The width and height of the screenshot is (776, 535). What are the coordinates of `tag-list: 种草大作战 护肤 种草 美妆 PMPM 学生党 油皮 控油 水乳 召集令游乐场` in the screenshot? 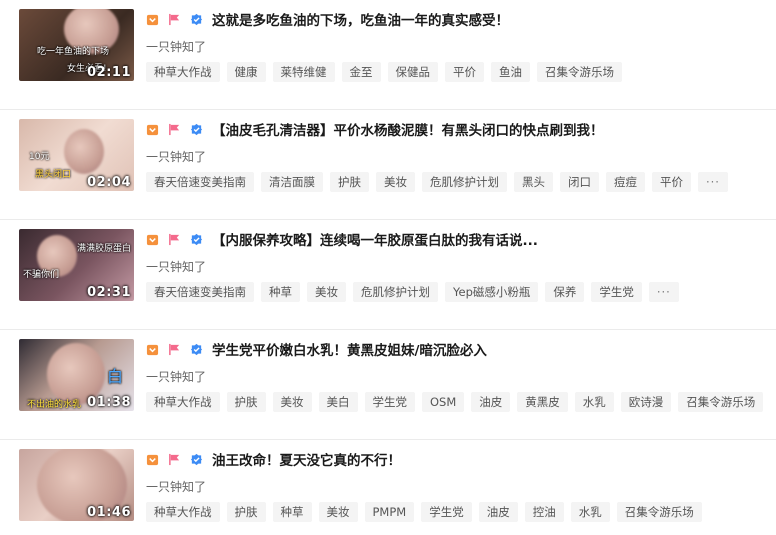 It's located at (424, 512).